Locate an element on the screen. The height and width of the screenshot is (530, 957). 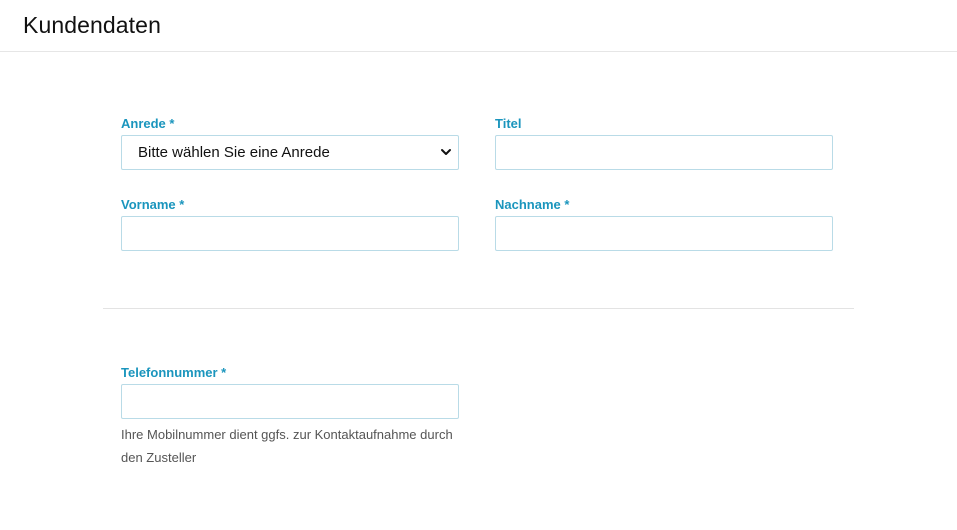
vorname-label: Vorname * is located at coordinates (153, 204).